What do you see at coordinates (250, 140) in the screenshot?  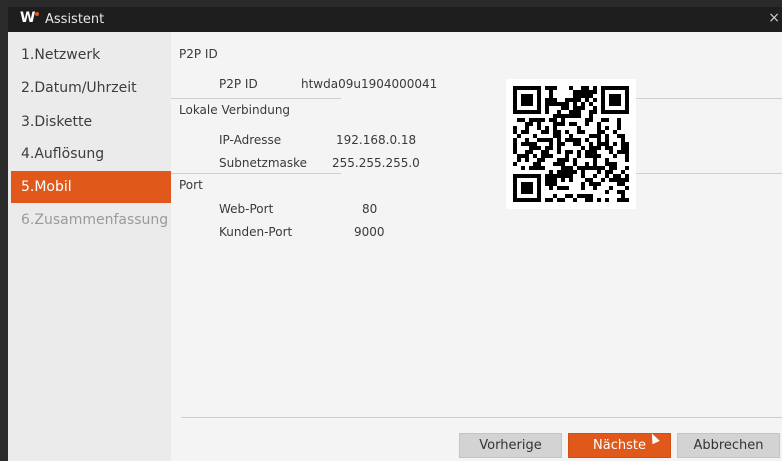 I see `ip-address-label: IP-Adresse` at bounding box center [250, 140].